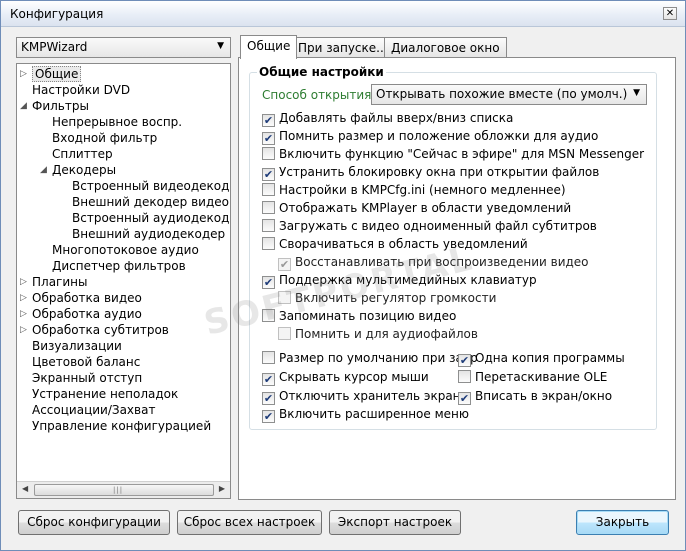 Image resolution: width=686 pixels, height=551 pixels. I want to click on tree-item: Непрерывное воспр., so click(117, 122).